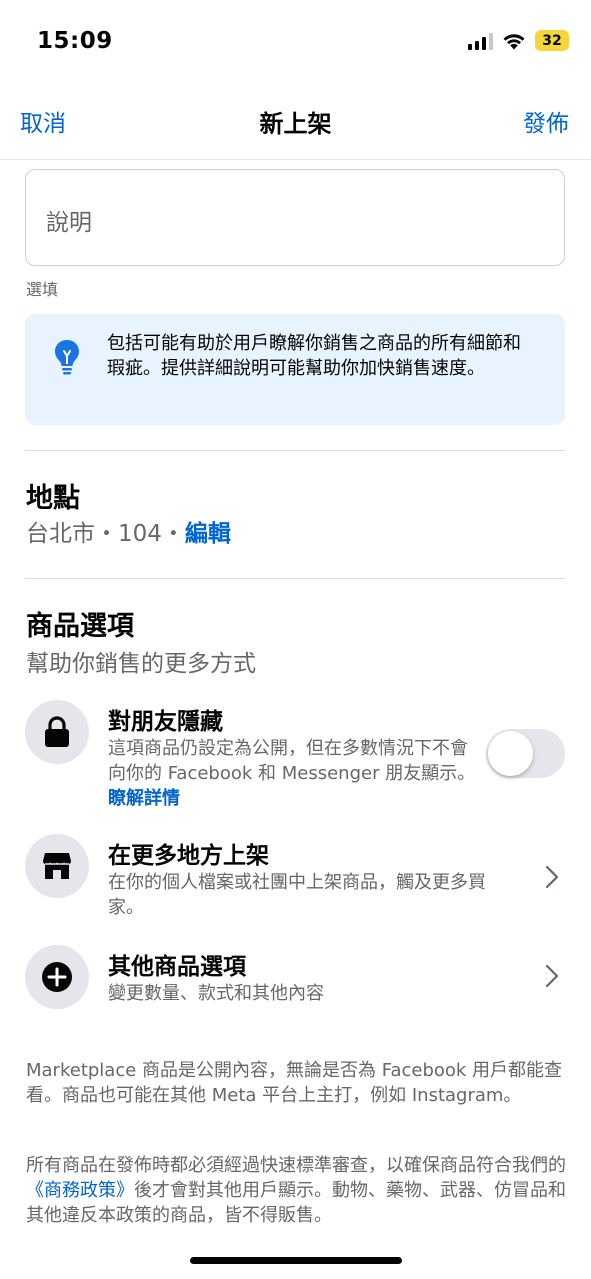 The width and height of the screenshot is (591, 1279). What do you see at coordinates (80, 626) in the screenshot?
I see `product-options-title: 商品選項` at bounding box center [80, 626].